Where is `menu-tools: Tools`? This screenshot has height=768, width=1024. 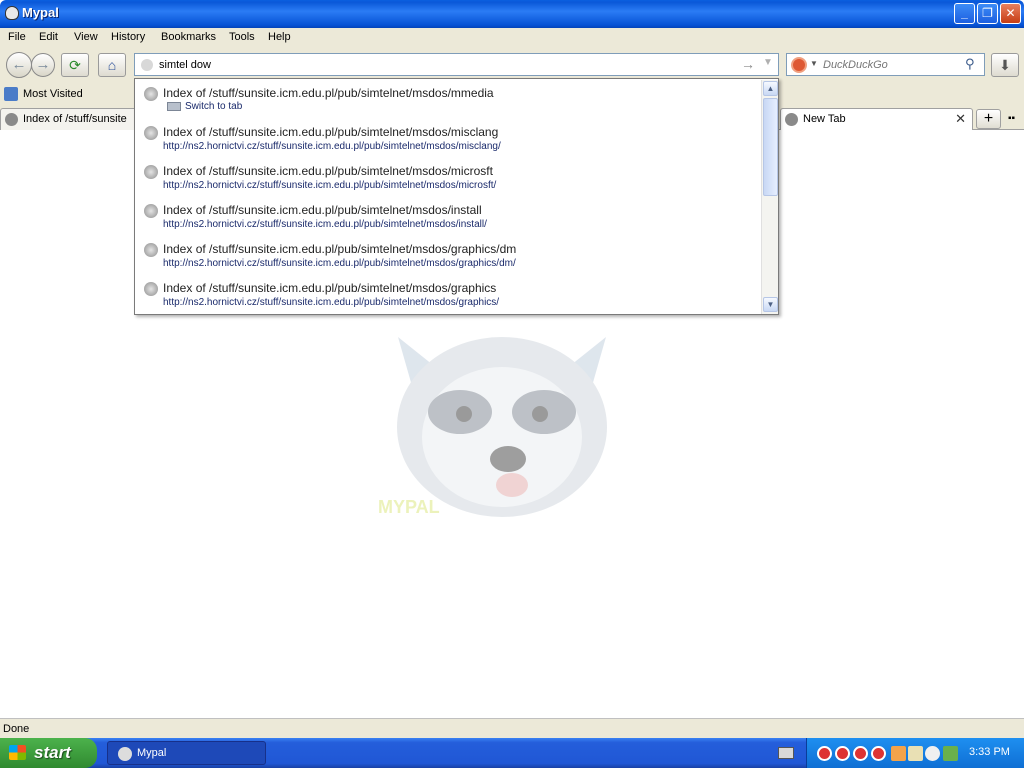
menu-tools: Tools is located at coordinates (242, 37).